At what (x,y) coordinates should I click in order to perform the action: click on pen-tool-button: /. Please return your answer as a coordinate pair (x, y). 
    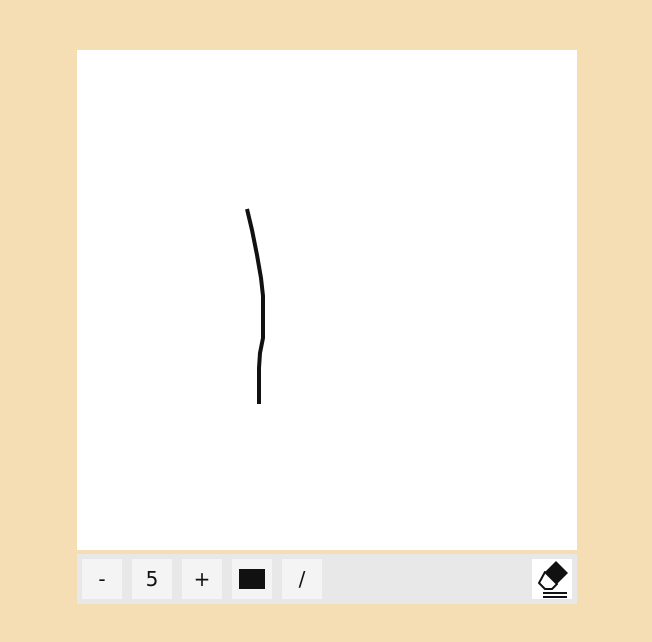
    Looking at the image, I should click on (302, 579).